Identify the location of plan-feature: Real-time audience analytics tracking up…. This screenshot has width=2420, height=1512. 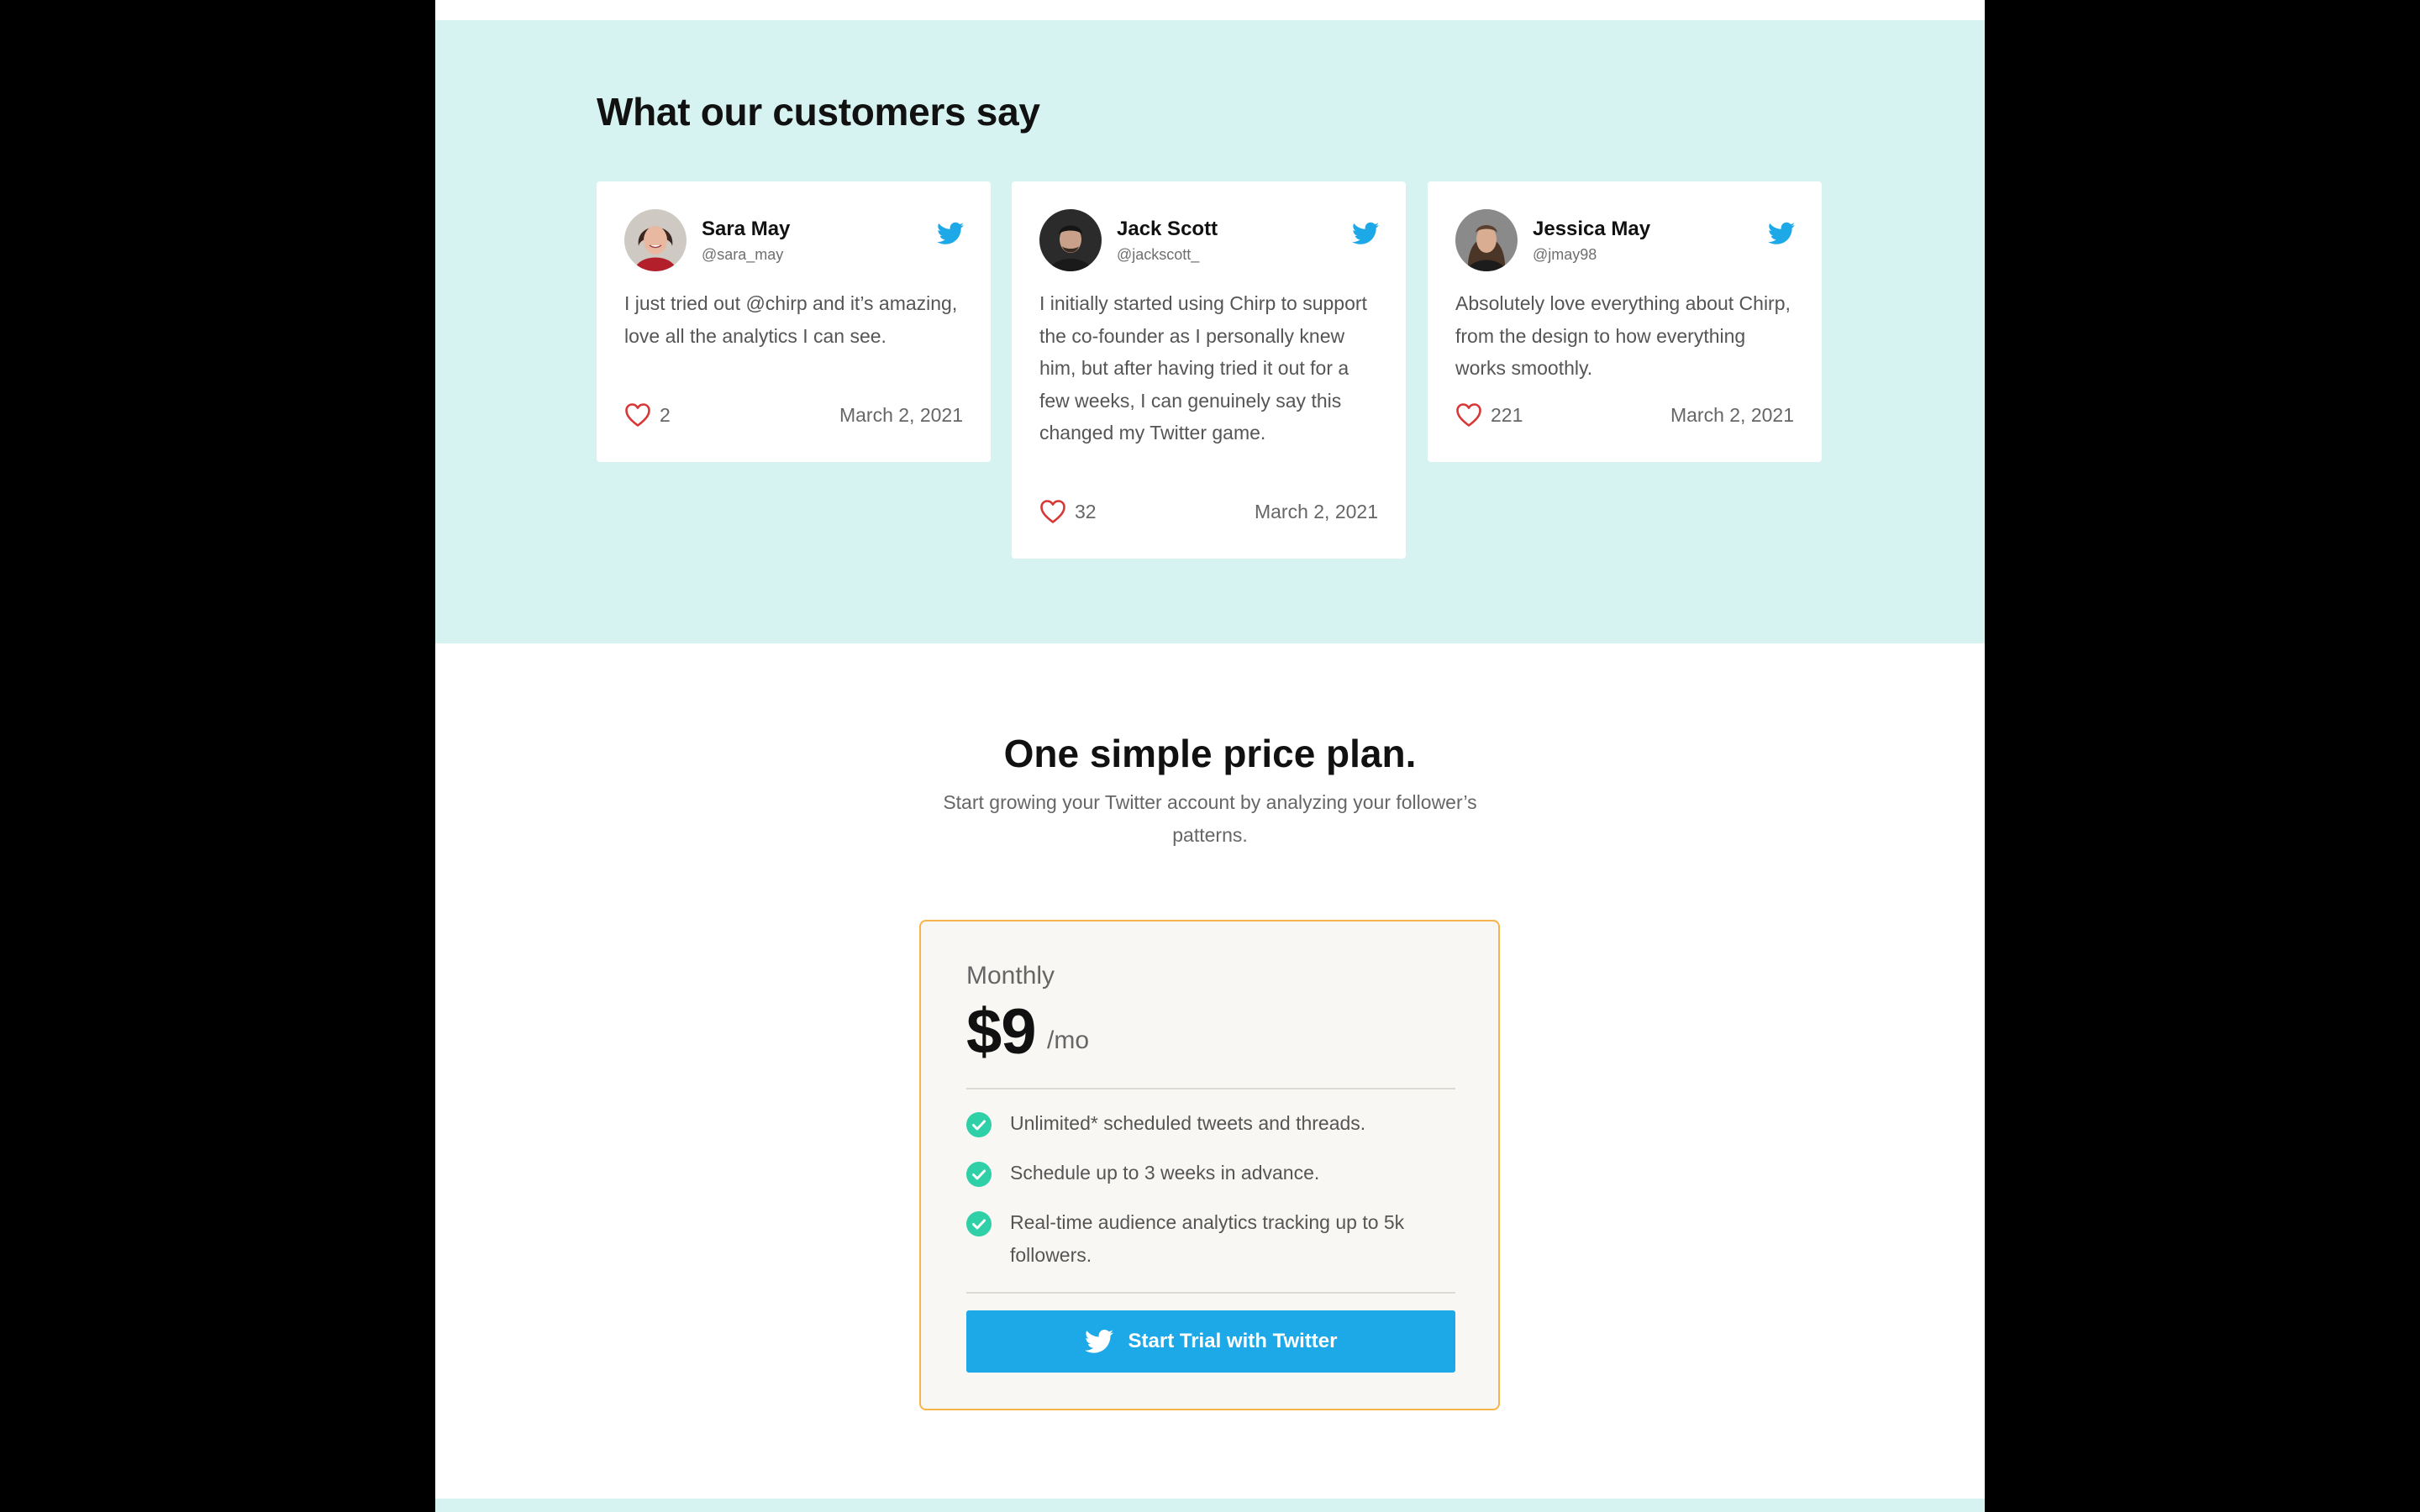
(1210, 1240).